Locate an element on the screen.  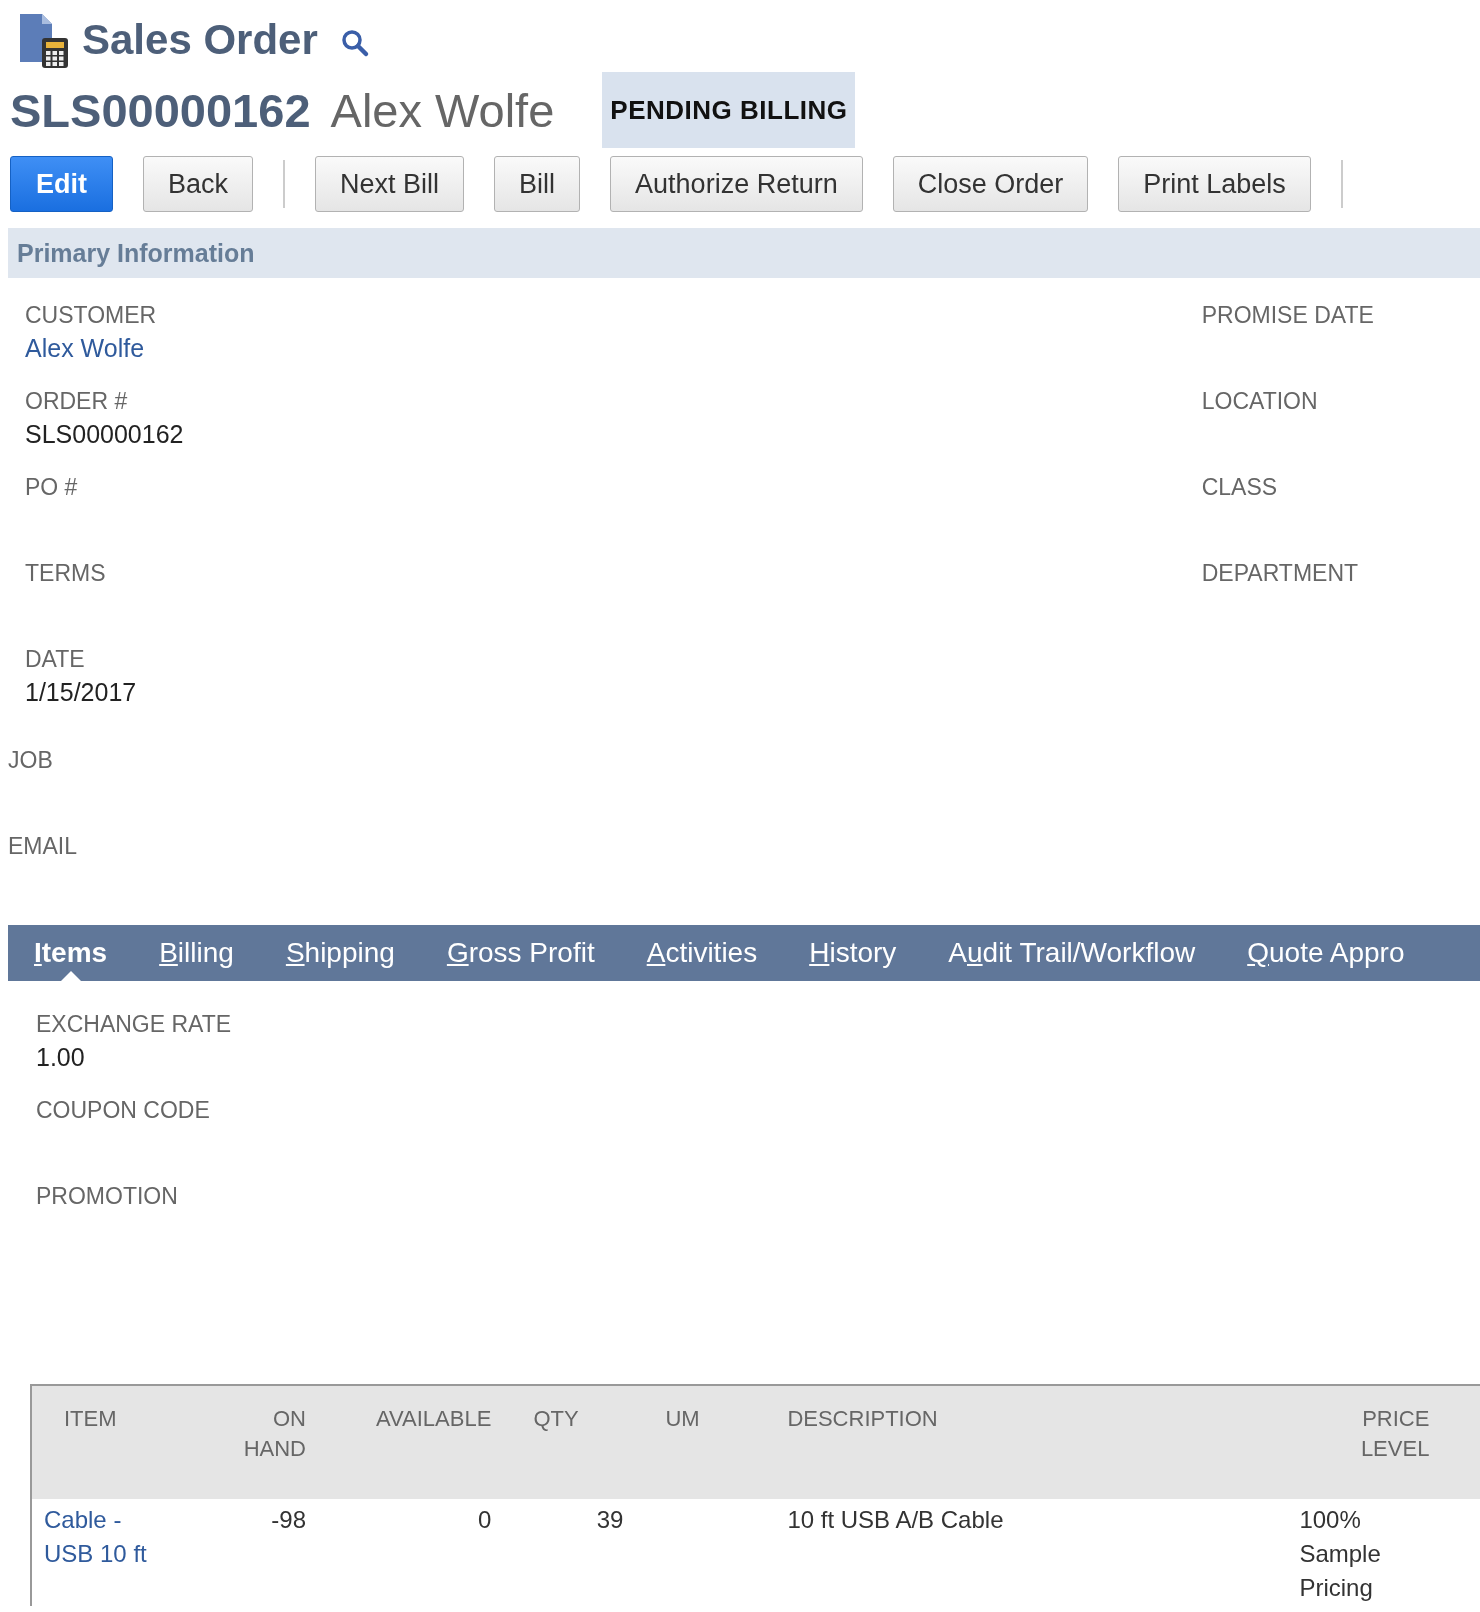
field-value: 1.00 is located at coordinates (60, 1057).